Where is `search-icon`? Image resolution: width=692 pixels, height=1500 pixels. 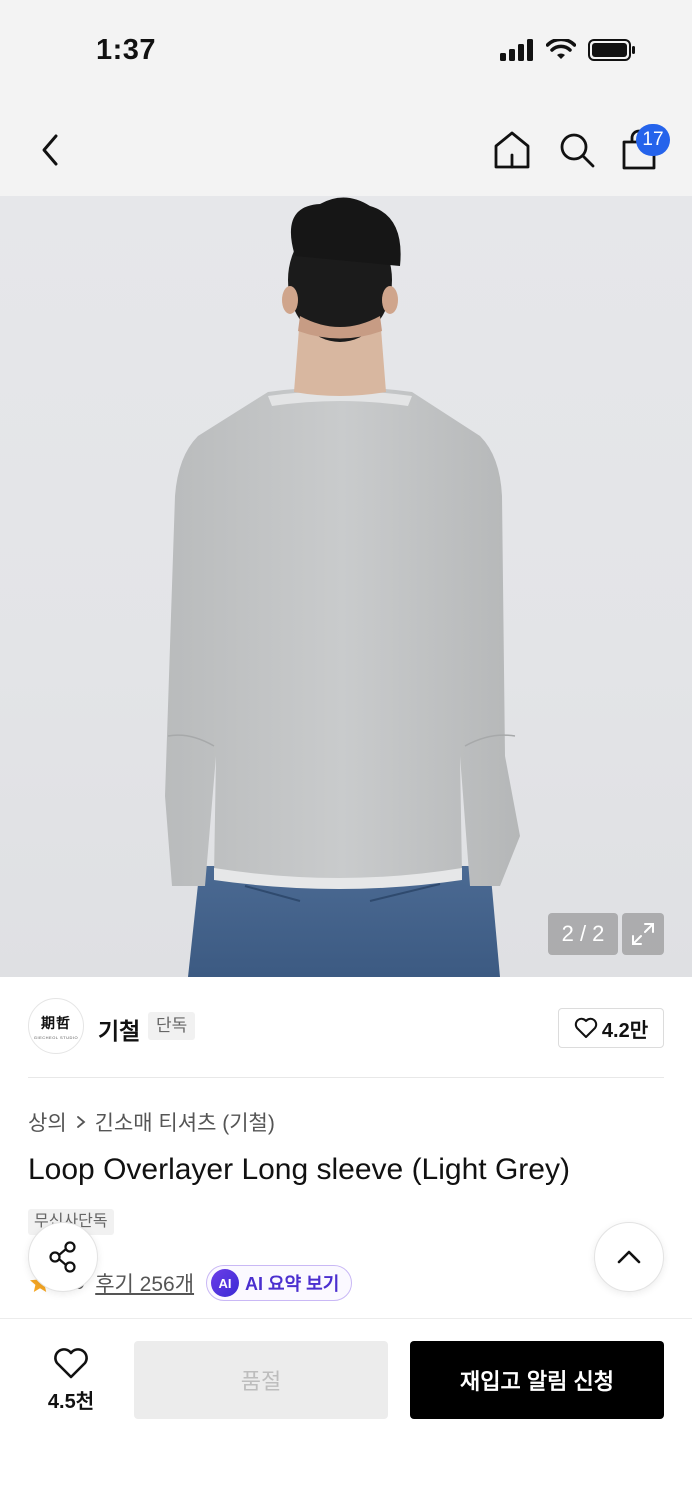
search-icon is located at coordinates (577, 150).